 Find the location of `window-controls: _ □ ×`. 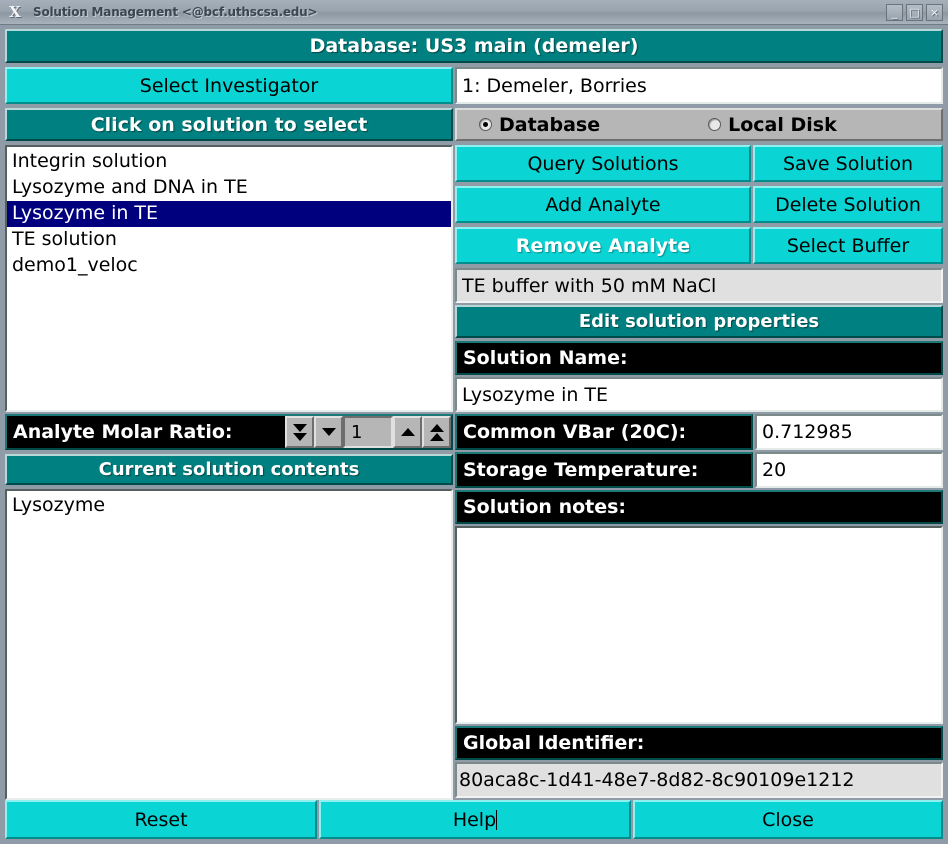

window-controls: _ □ × is located at coordinates (917, 12).